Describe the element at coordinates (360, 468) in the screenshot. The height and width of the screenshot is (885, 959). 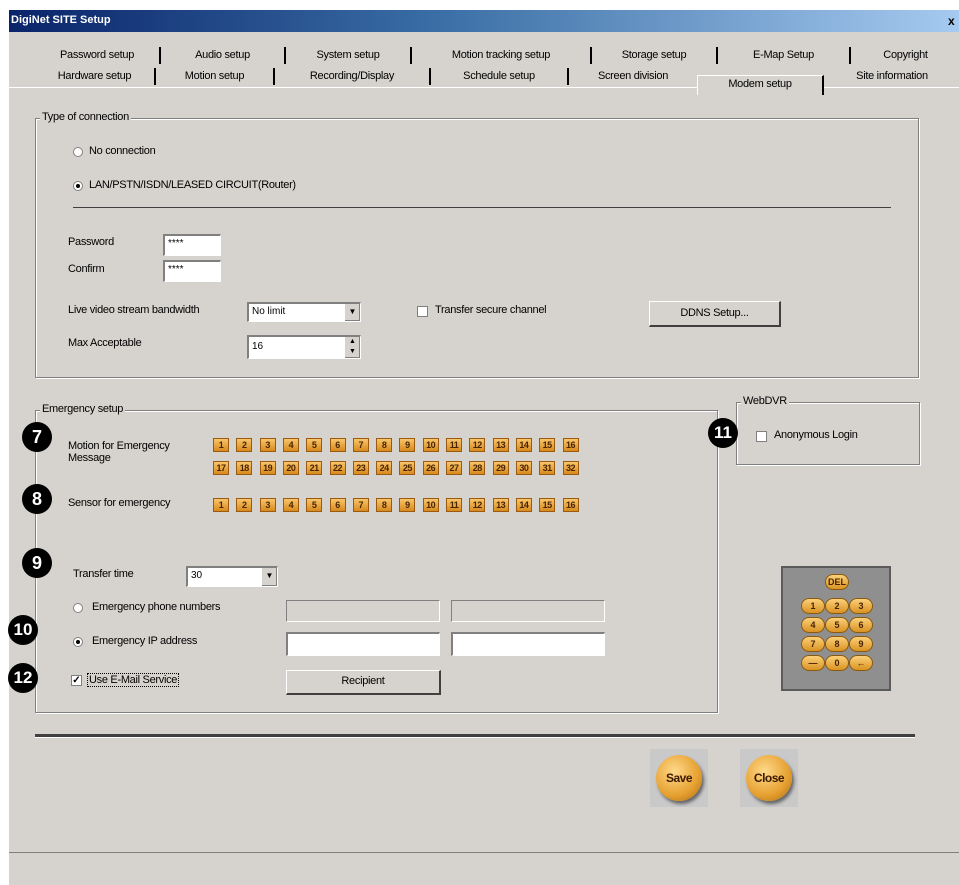
I see `motion-row2-button-23: 23` at that location.